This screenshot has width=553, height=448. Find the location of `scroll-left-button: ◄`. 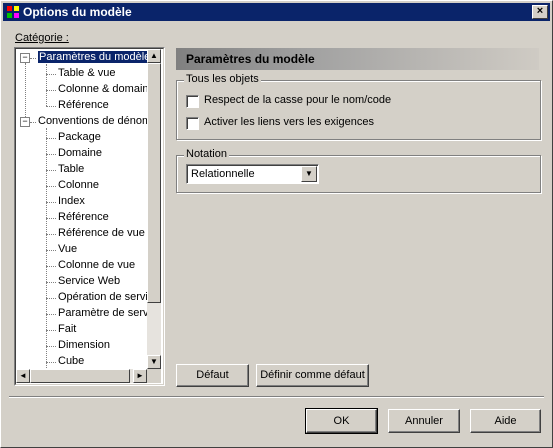

scroll-left-button: ◄ is located at coordinates (23, 376).